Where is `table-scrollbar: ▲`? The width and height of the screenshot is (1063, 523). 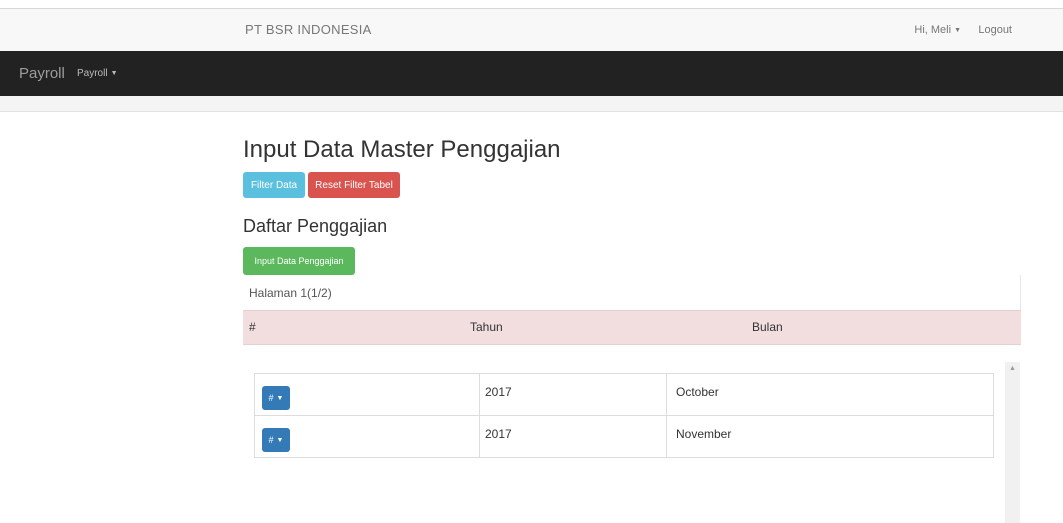 table-scrollbar: ▲ is located at coordinates (1012, 442).